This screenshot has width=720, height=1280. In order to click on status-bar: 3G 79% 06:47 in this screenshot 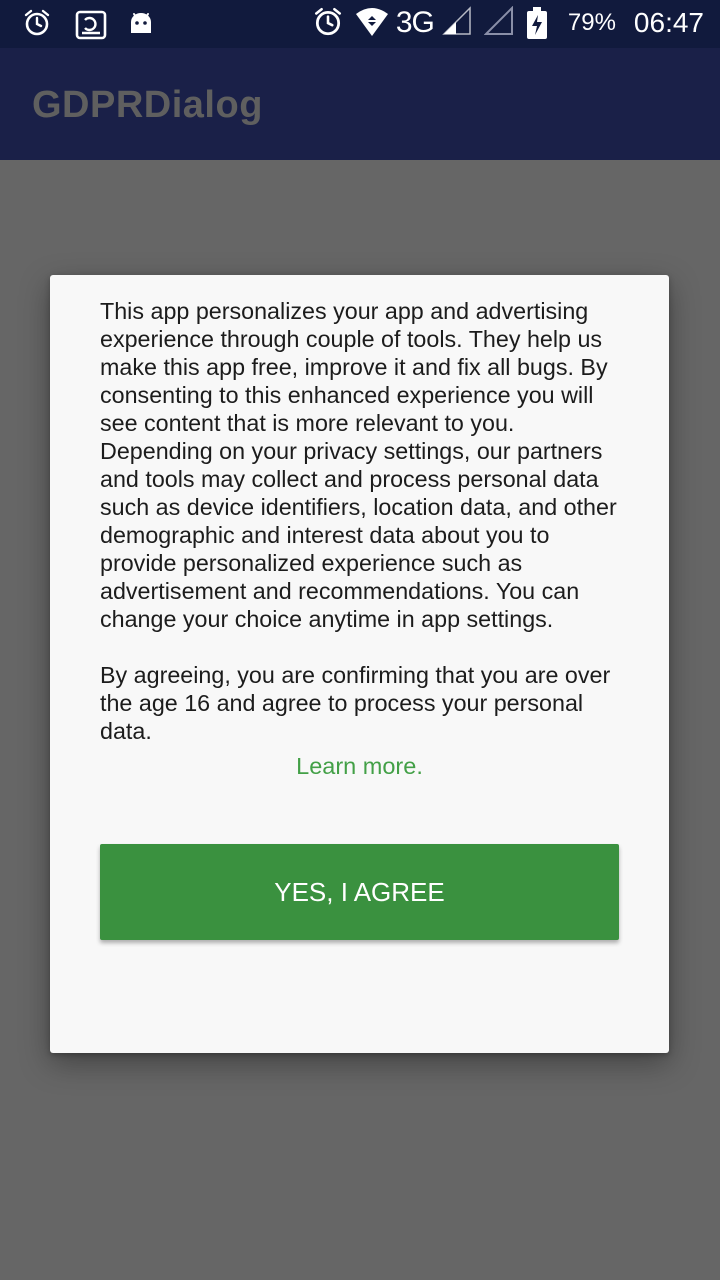, I will do `click(360, 24)`.